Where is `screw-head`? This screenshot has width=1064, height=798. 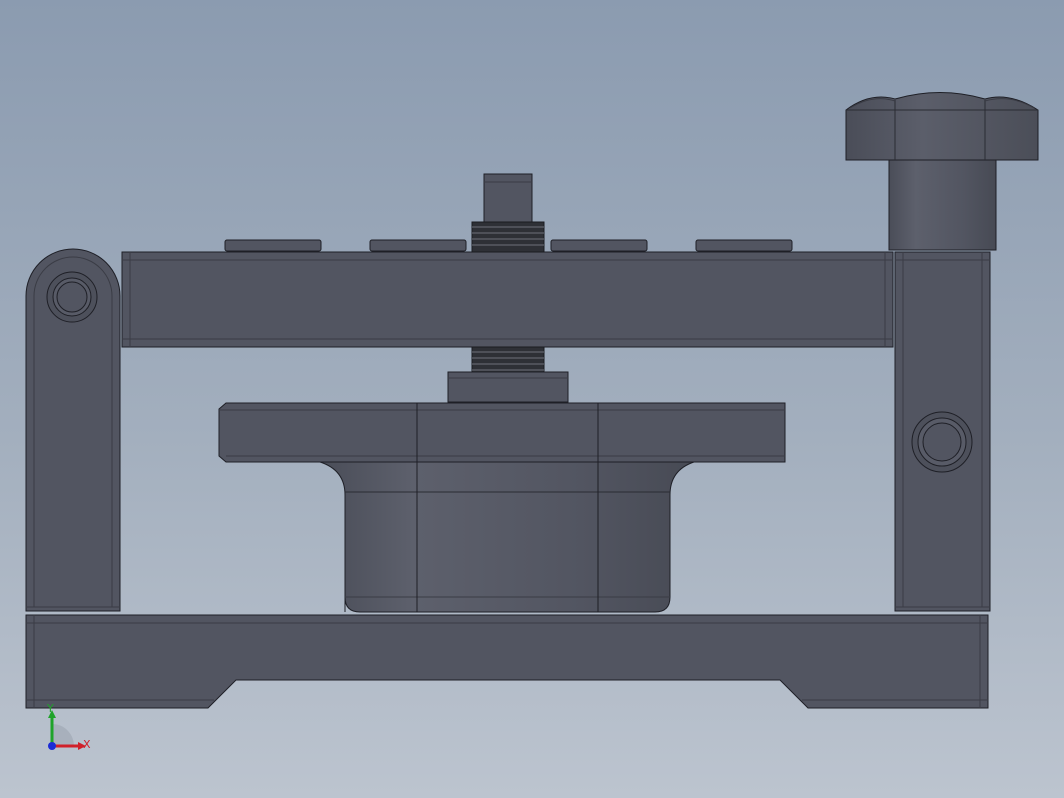 screw-head is located at coordinates (508, 198).